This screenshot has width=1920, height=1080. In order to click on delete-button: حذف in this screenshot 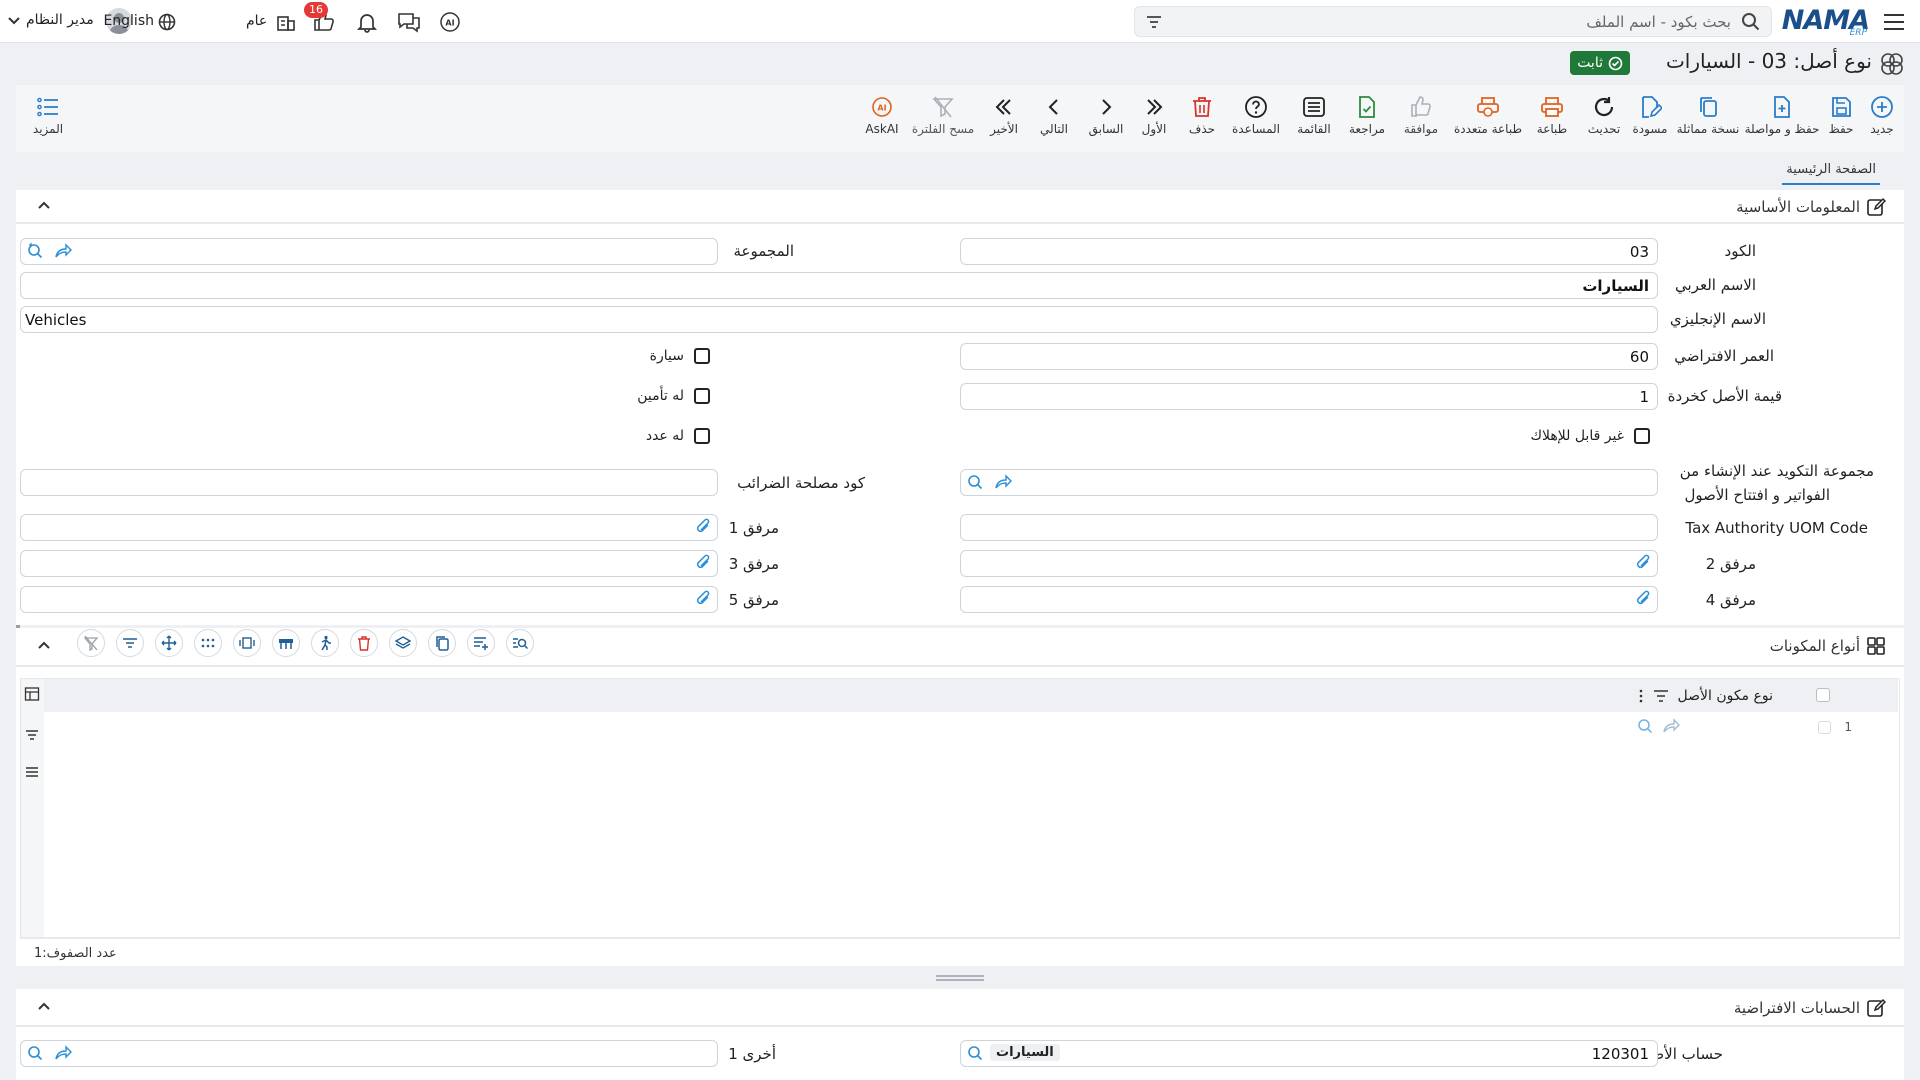, I will do `click(1202, 120)`.